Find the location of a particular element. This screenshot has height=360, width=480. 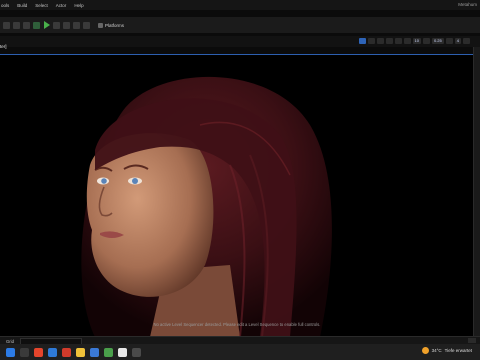

menu-item-actor: Actor is located at coordinates (61, 5).